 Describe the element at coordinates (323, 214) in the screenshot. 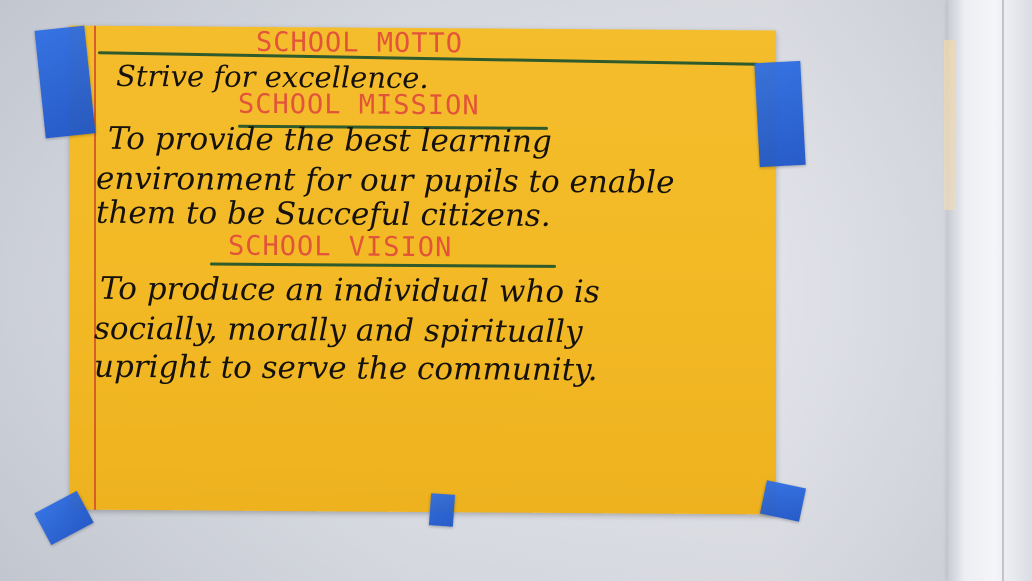

I see `mission-line-3: them to be Succeful citizens.` at that location.